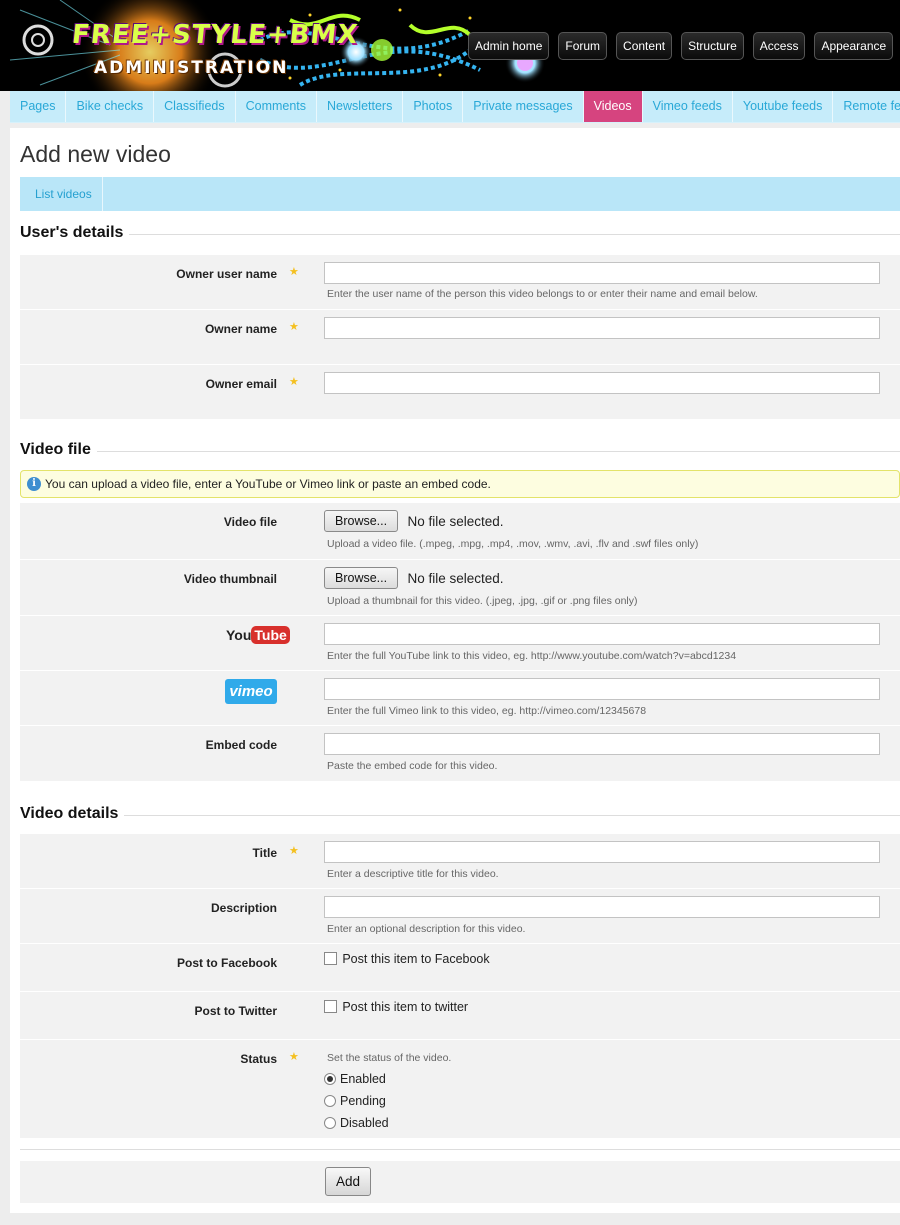 This screenshot has width=900, height=1225. Describe the element at coordinates (251, 691) in the screenshot. I see `vimeo-logo-icon: vimeo` at that location.